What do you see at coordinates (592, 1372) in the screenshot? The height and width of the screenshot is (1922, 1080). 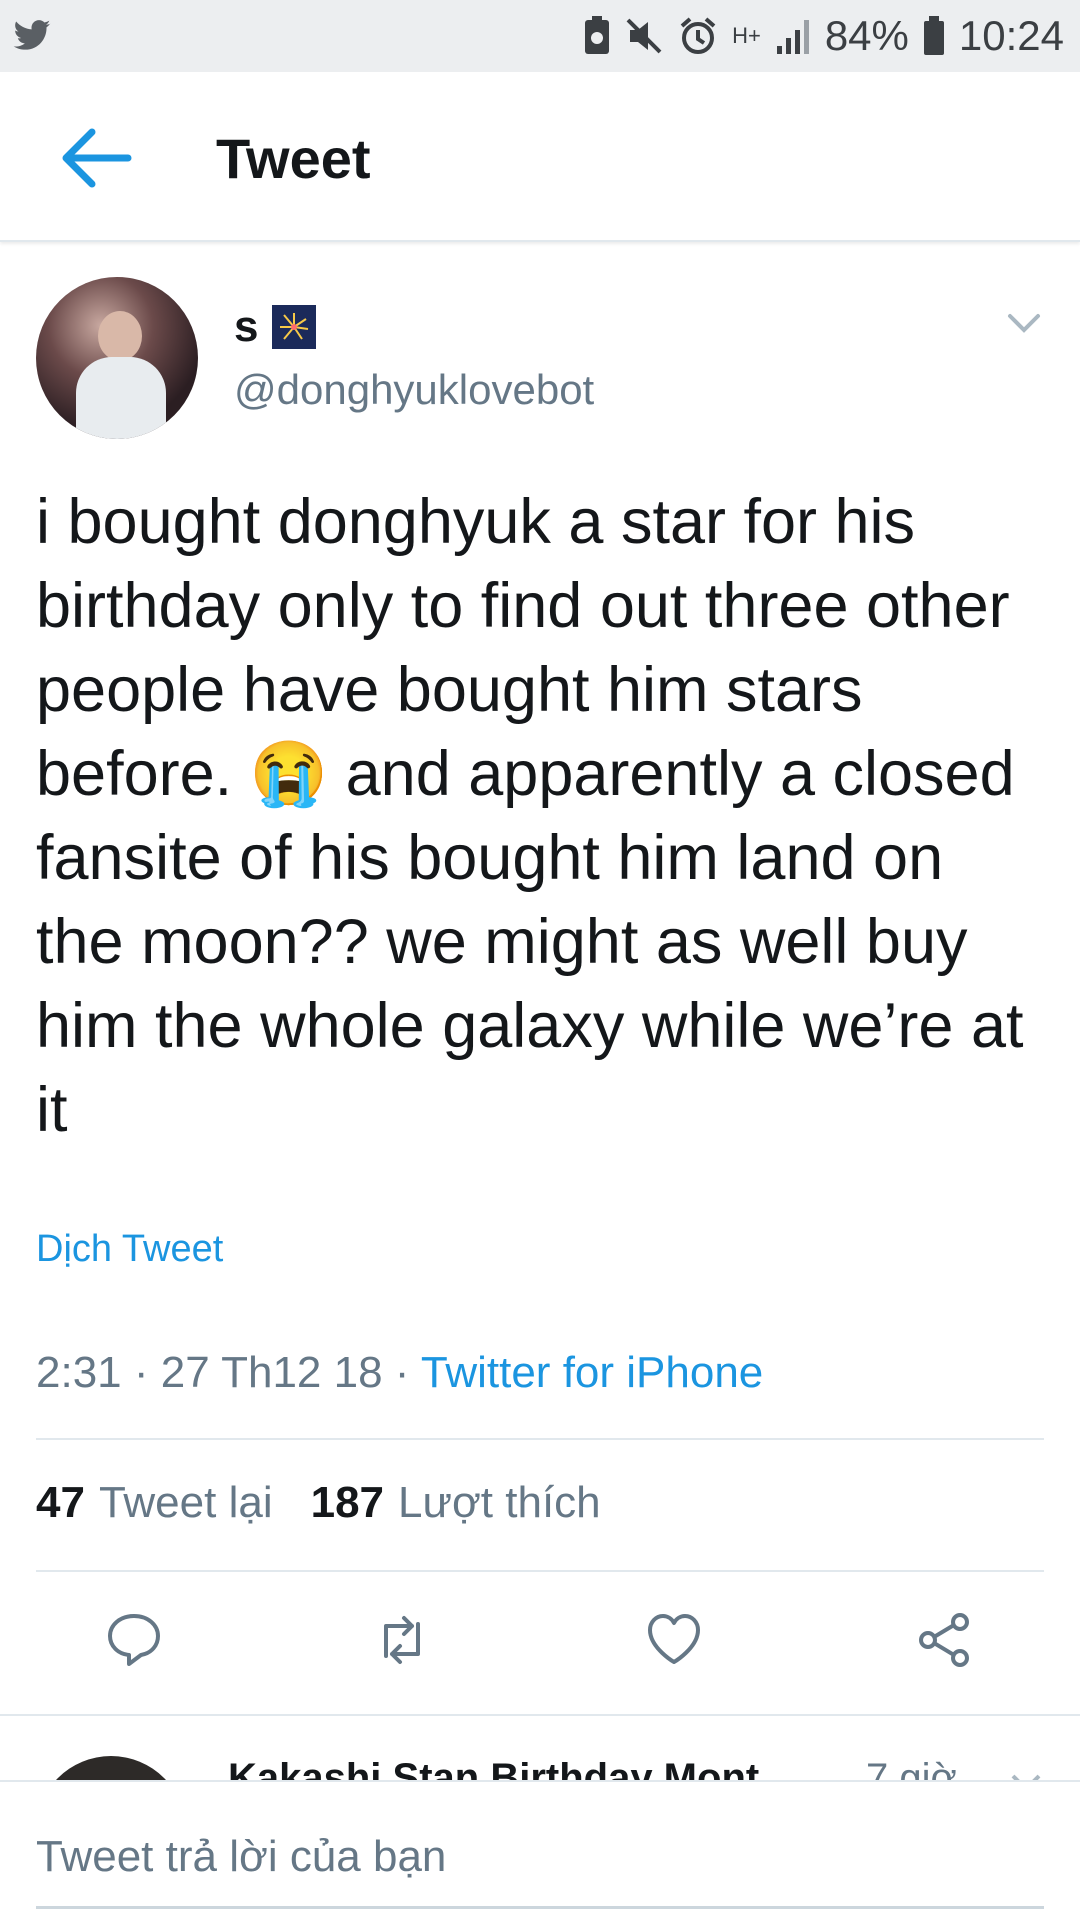 I see `tweet-source-link: Twitter for iPhone` at bounding box center [592, 1372].